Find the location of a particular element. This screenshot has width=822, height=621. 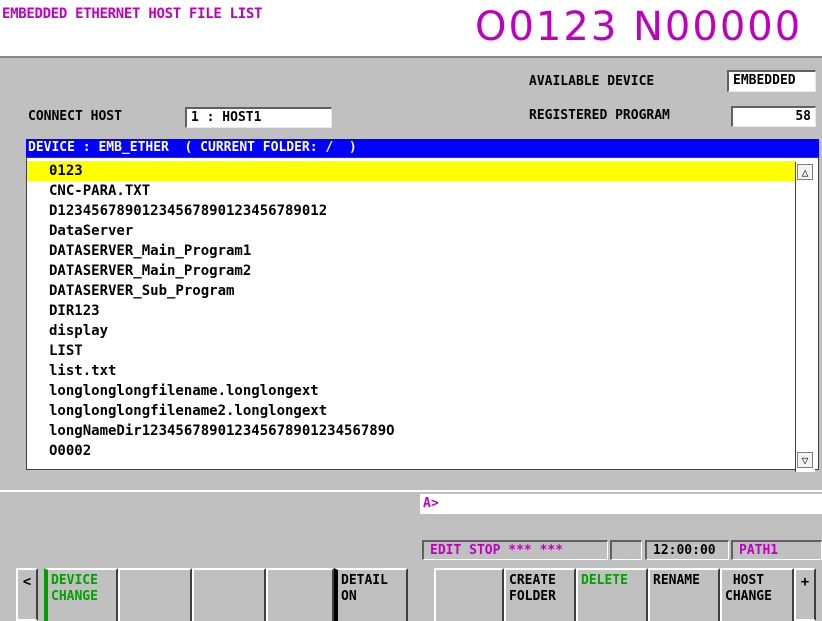

program-number: O0123 N00000 is located at coordinates (639, 27).